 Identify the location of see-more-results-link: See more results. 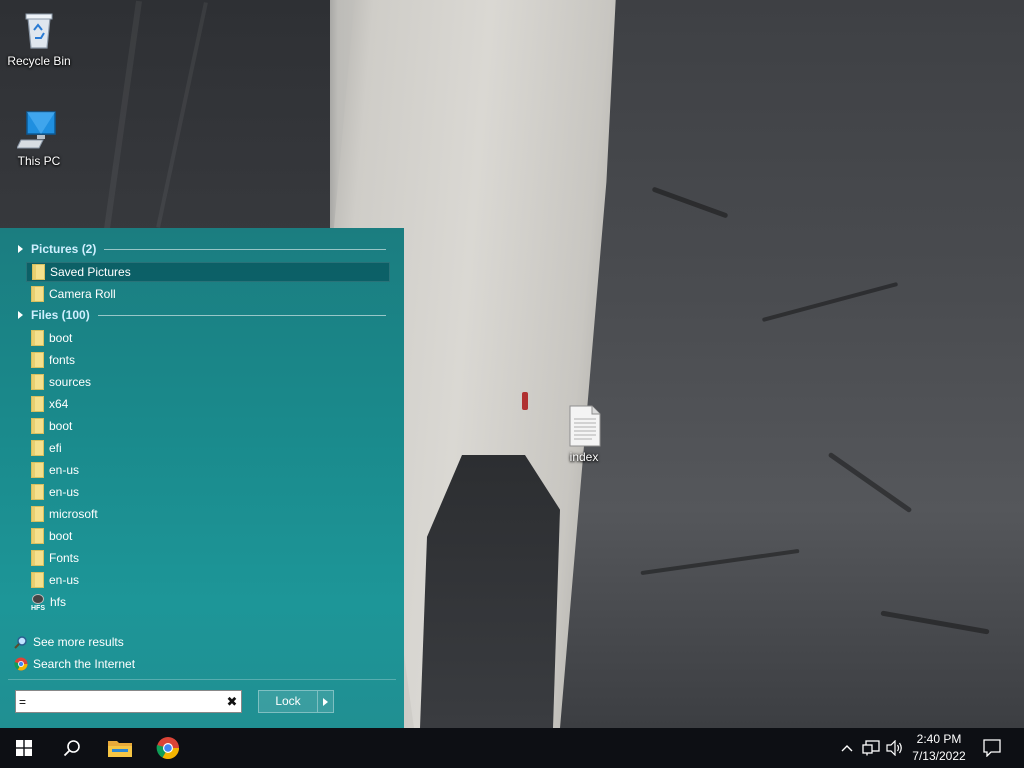
(69, 642).